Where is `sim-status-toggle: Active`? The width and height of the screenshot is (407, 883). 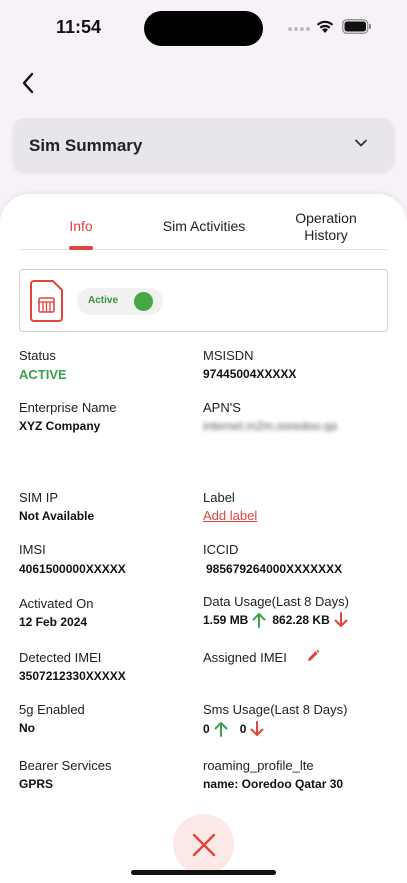 sim-status-toggle: Active is located at coordinates (120, 301).